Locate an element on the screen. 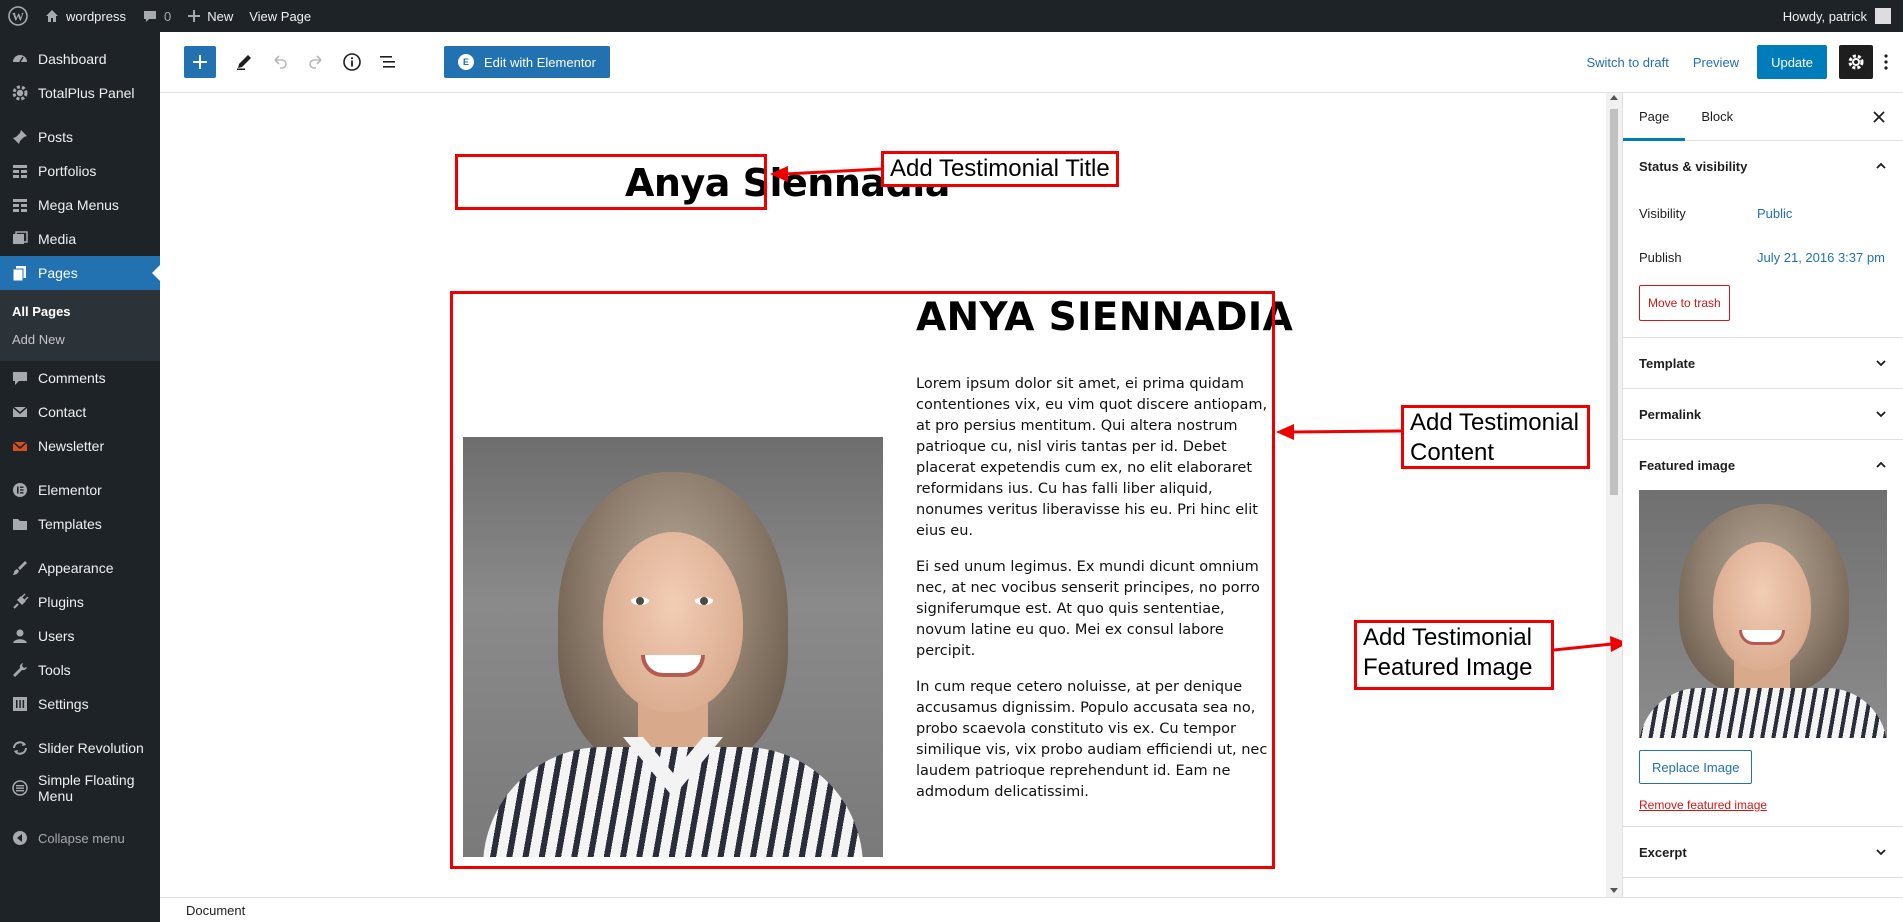  comment-icon is located at coordinates (20, 378).